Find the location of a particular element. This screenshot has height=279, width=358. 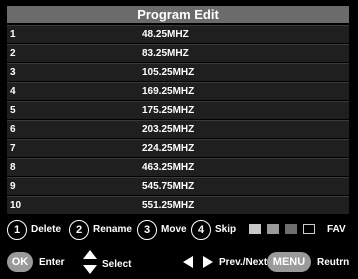

color-key-4-icon is located at coordinates (309, 229).